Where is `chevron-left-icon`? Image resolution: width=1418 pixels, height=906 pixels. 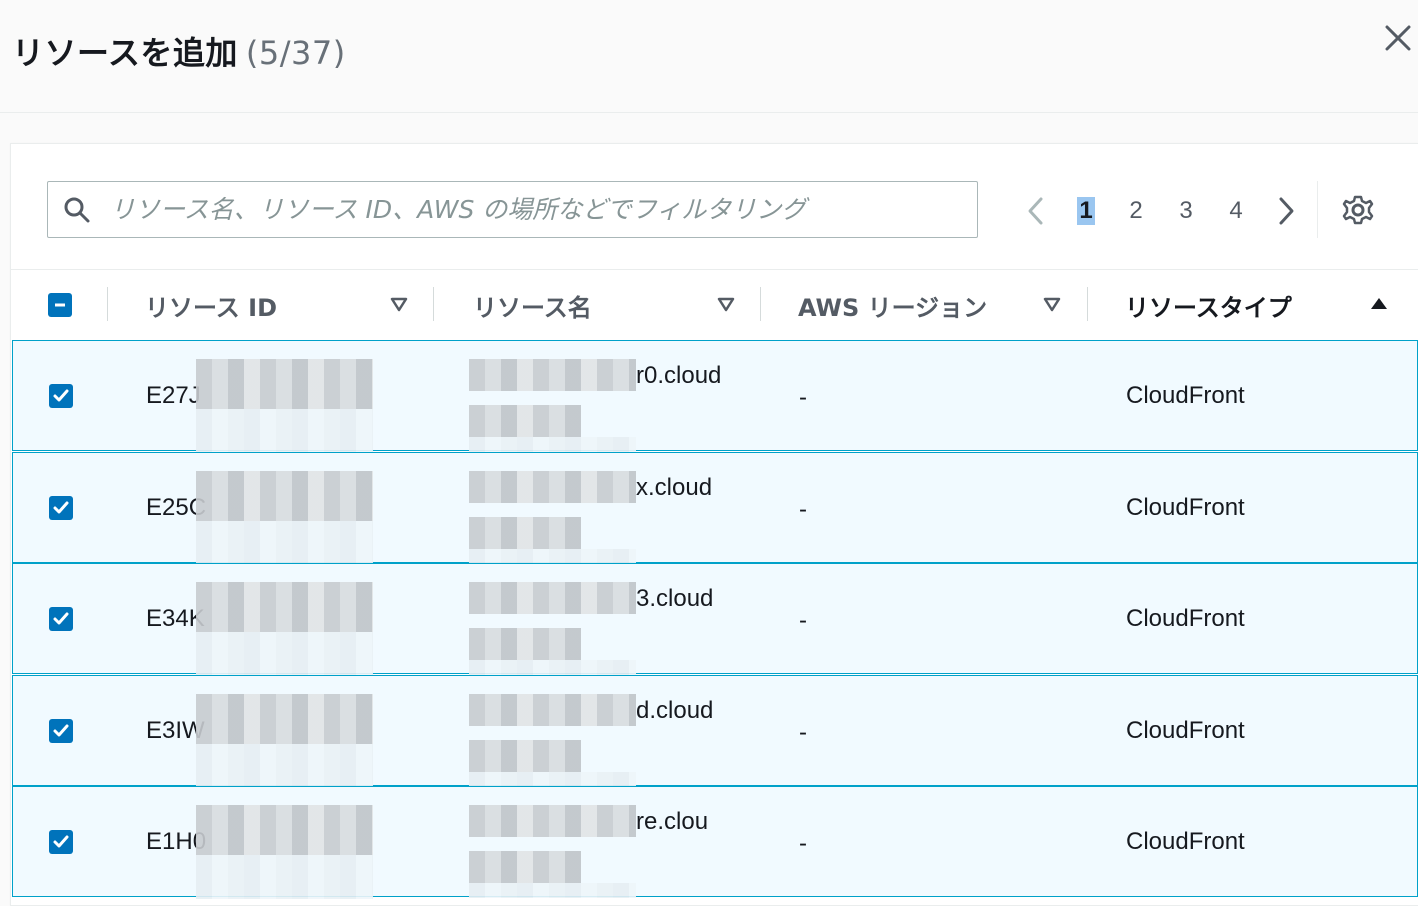 chevron-left-icon is located at coordinates (1035, 211).